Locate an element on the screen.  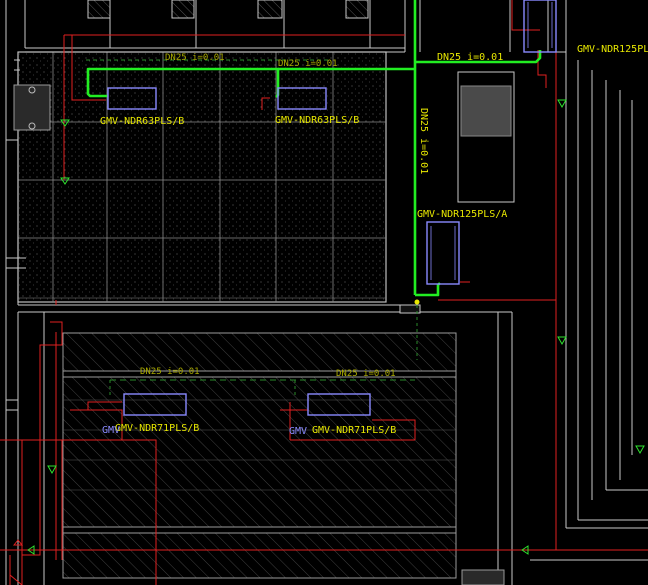
label-pipe-bot-faint2: DN25 i=0.01 is located at coordinates (366, 374).